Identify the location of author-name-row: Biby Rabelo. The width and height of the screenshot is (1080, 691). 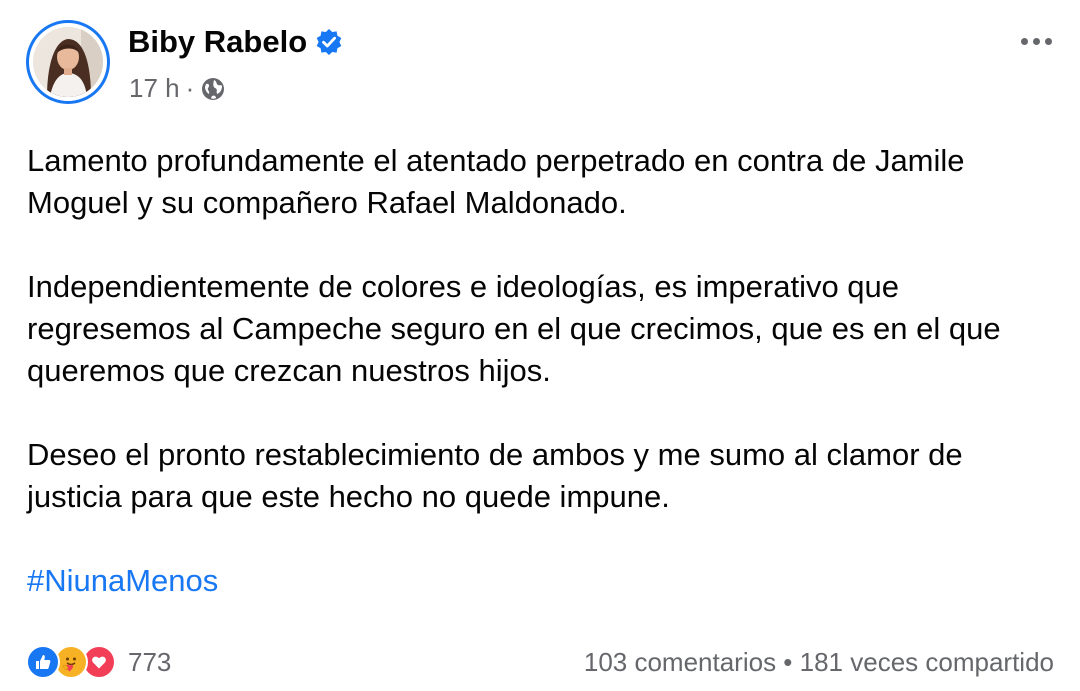
(235, 42).